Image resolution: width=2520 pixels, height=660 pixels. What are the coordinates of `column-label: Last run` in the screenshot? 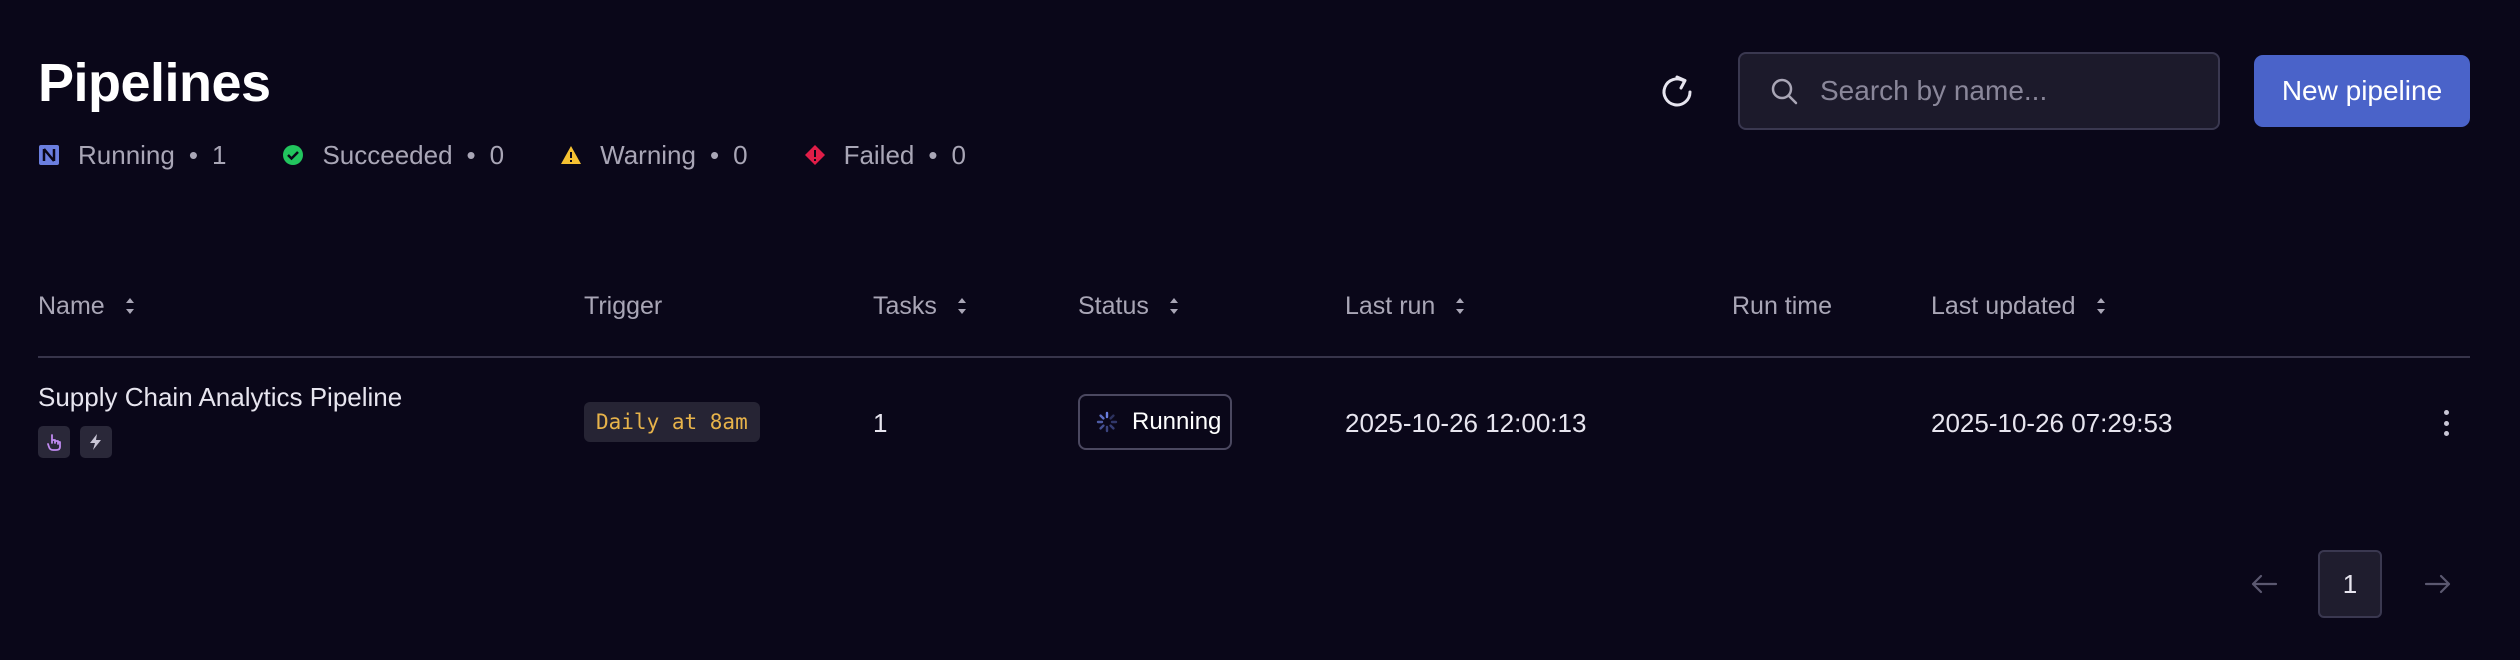 It's located at (1390, 305).